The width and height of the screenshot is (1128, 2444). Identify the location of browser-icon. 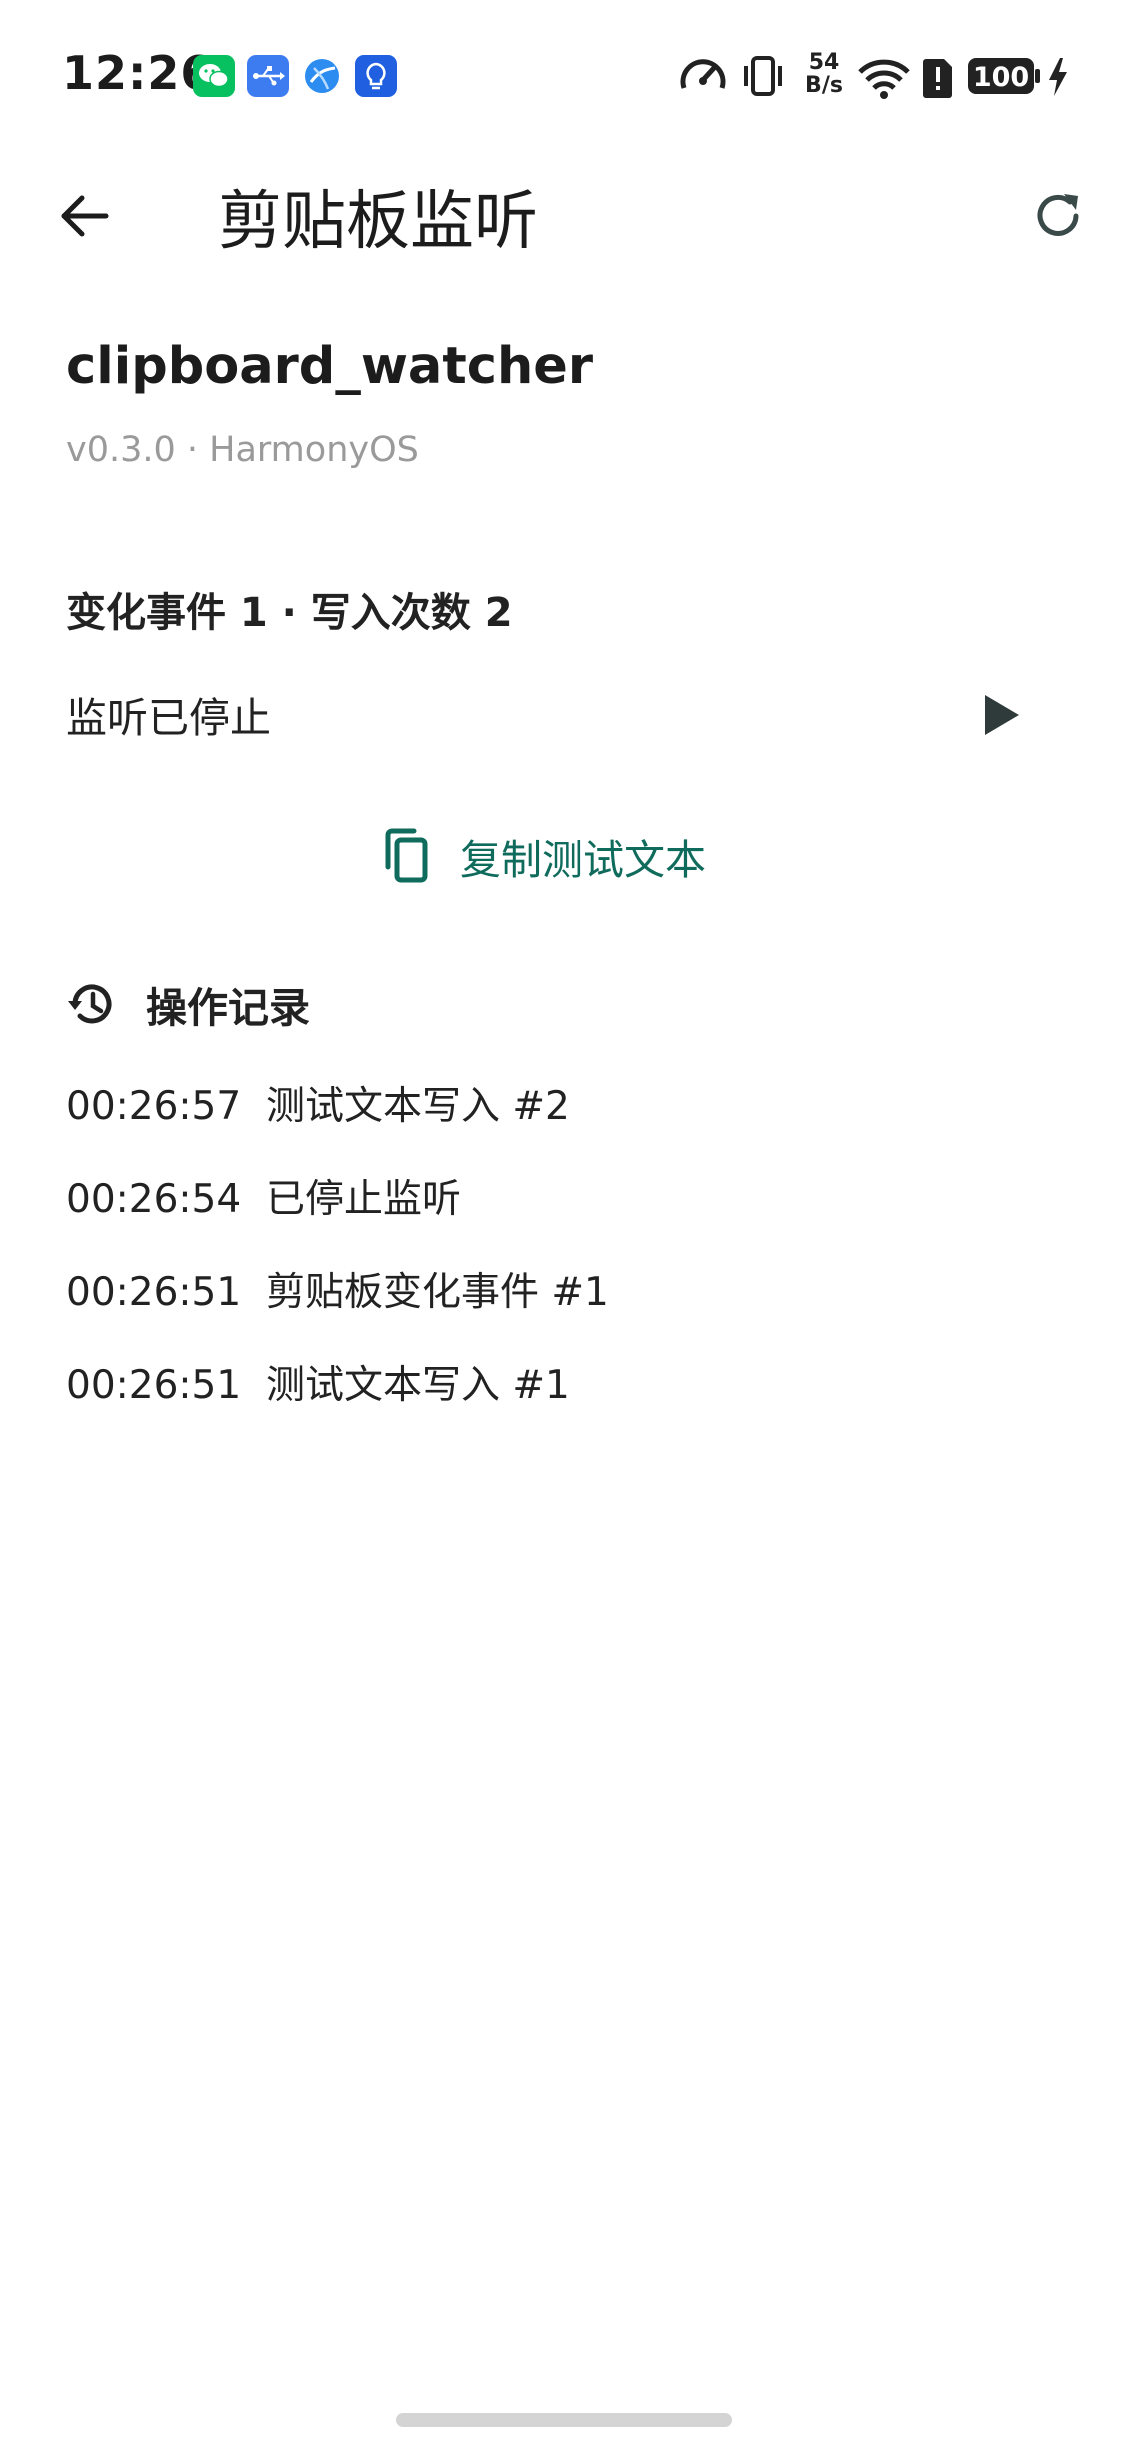
(322, 76).